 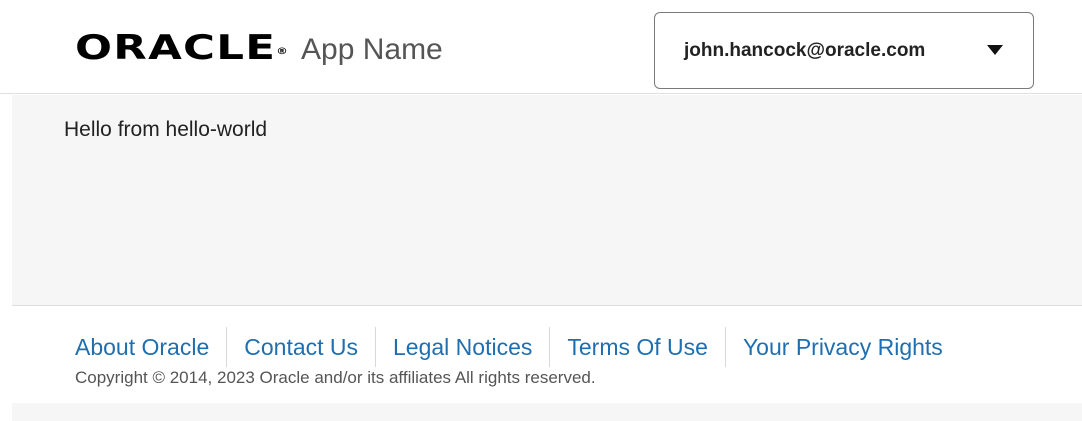 What do you see at coordinates (995, 50) in the screenshot?
I see `caret-down-icon` at bounding box center [995, 50].